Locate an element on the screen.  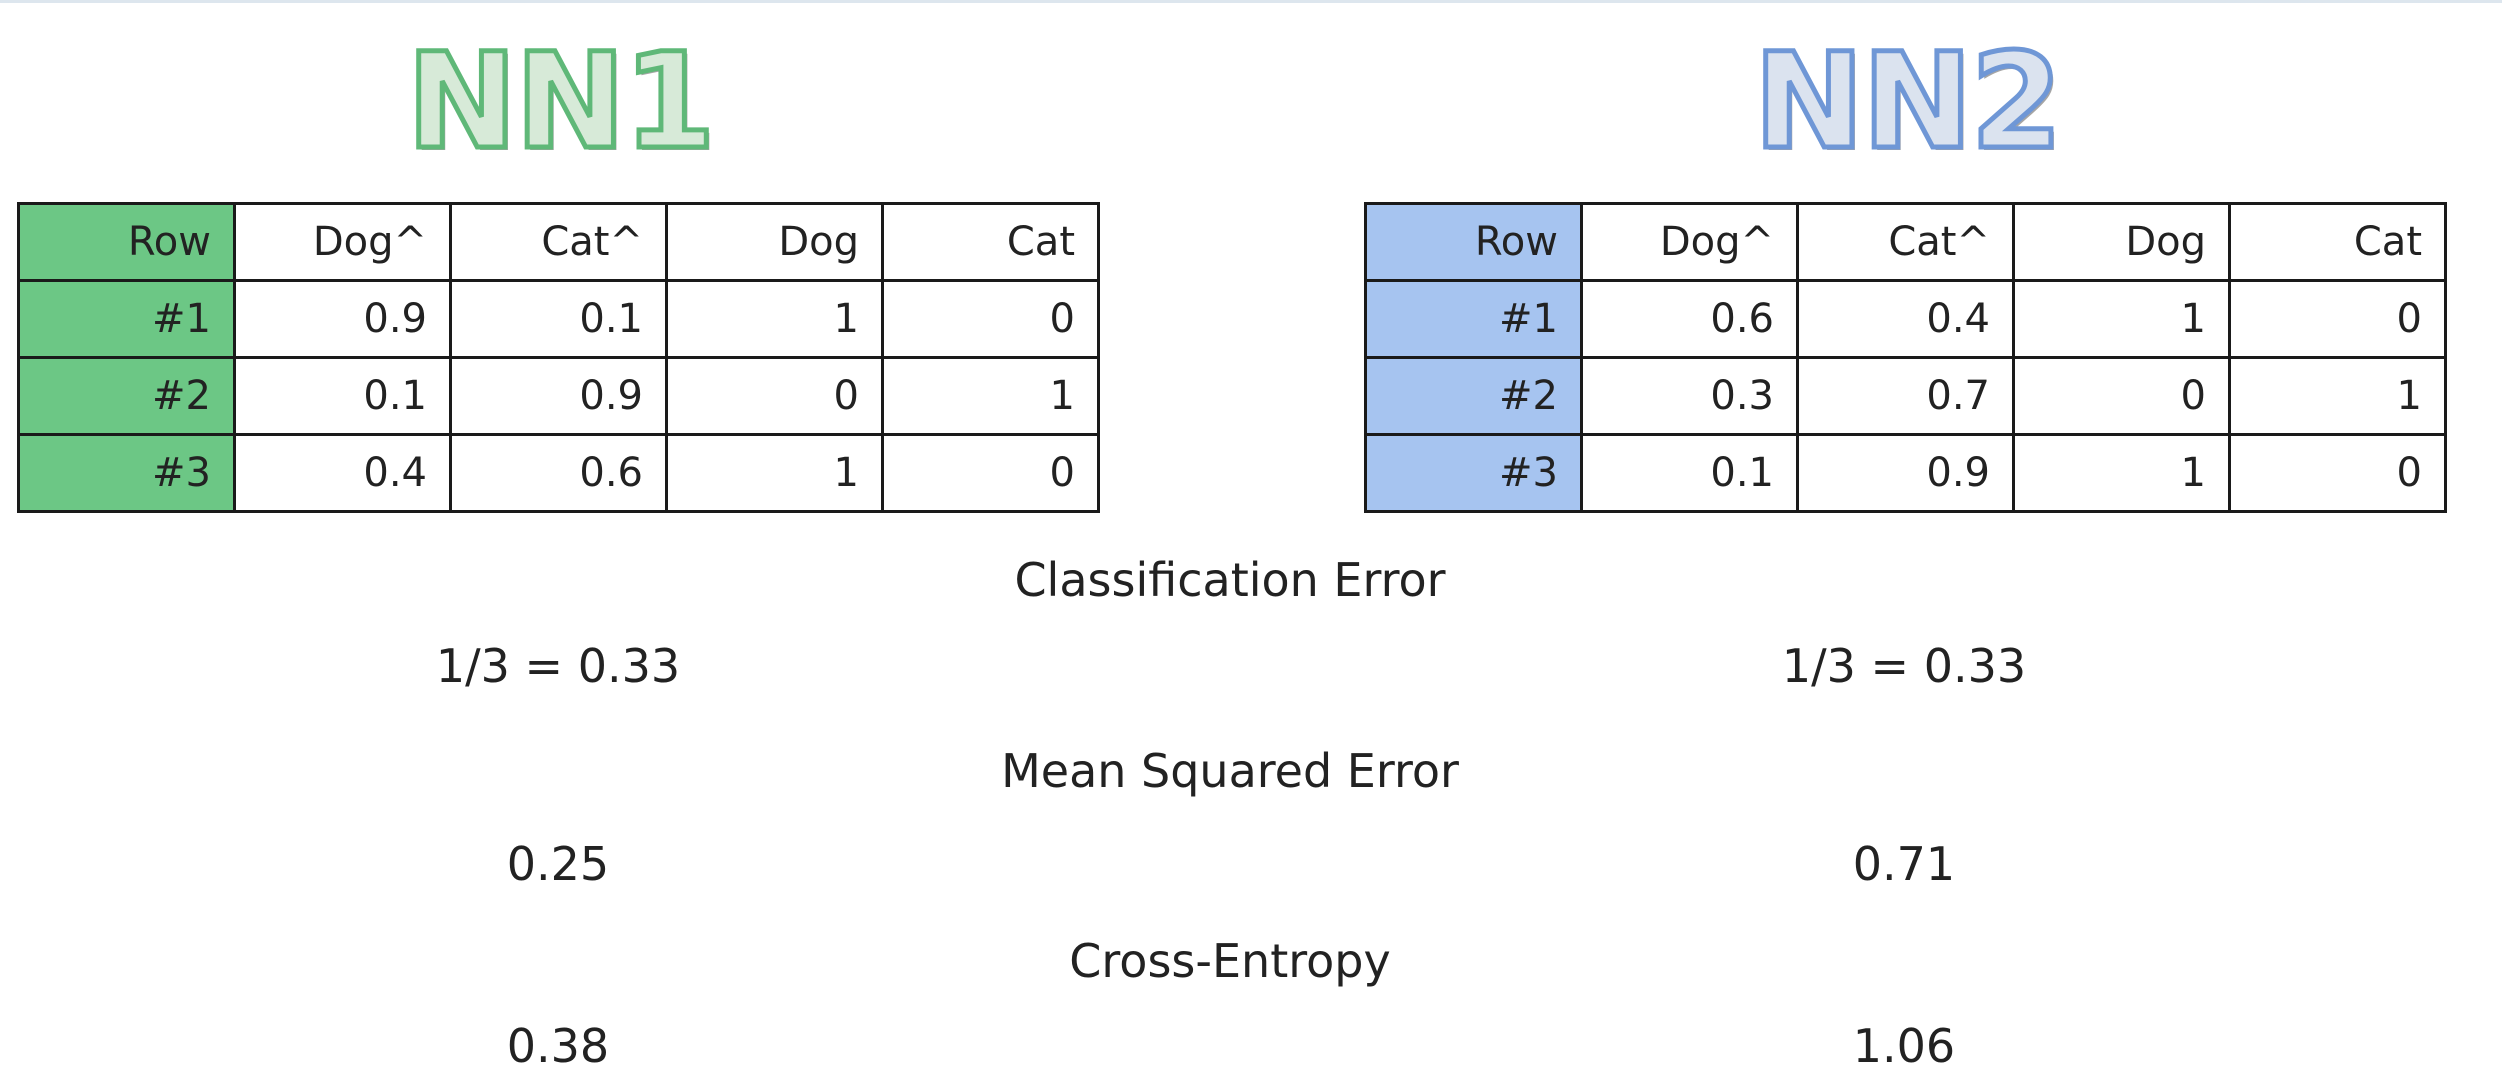
cell-cat-pred: 0.6 is located at coordinates (558, 473).